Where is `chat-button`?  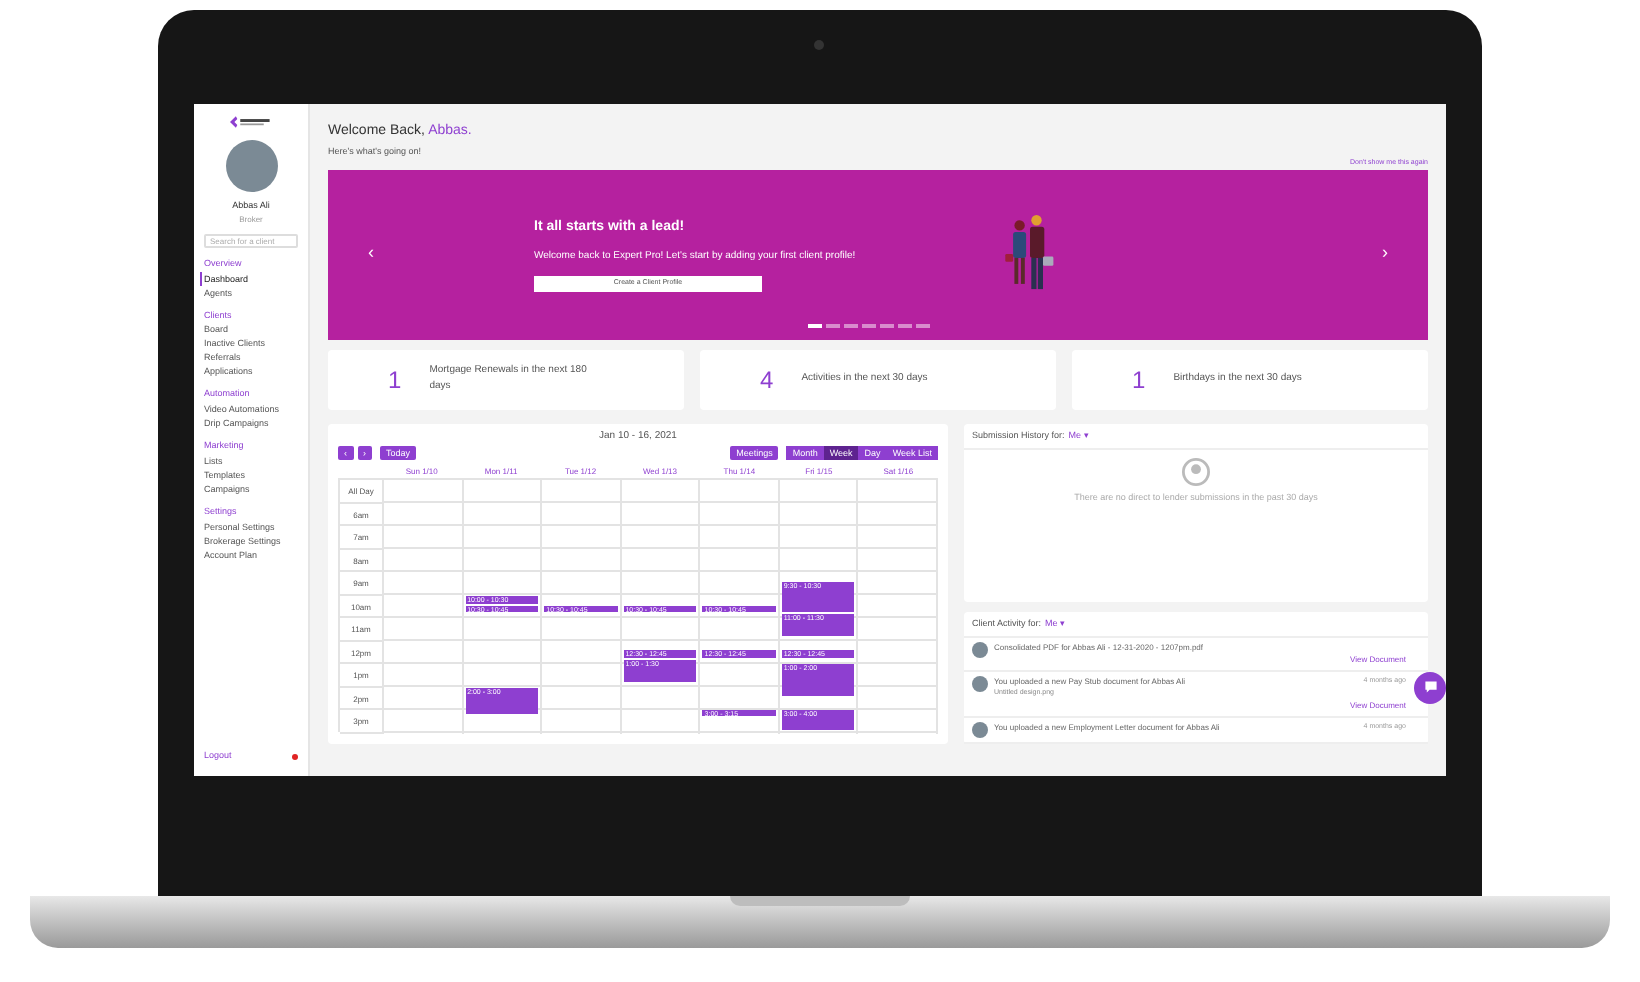 chat-button is located at coordinates (1430, 687).